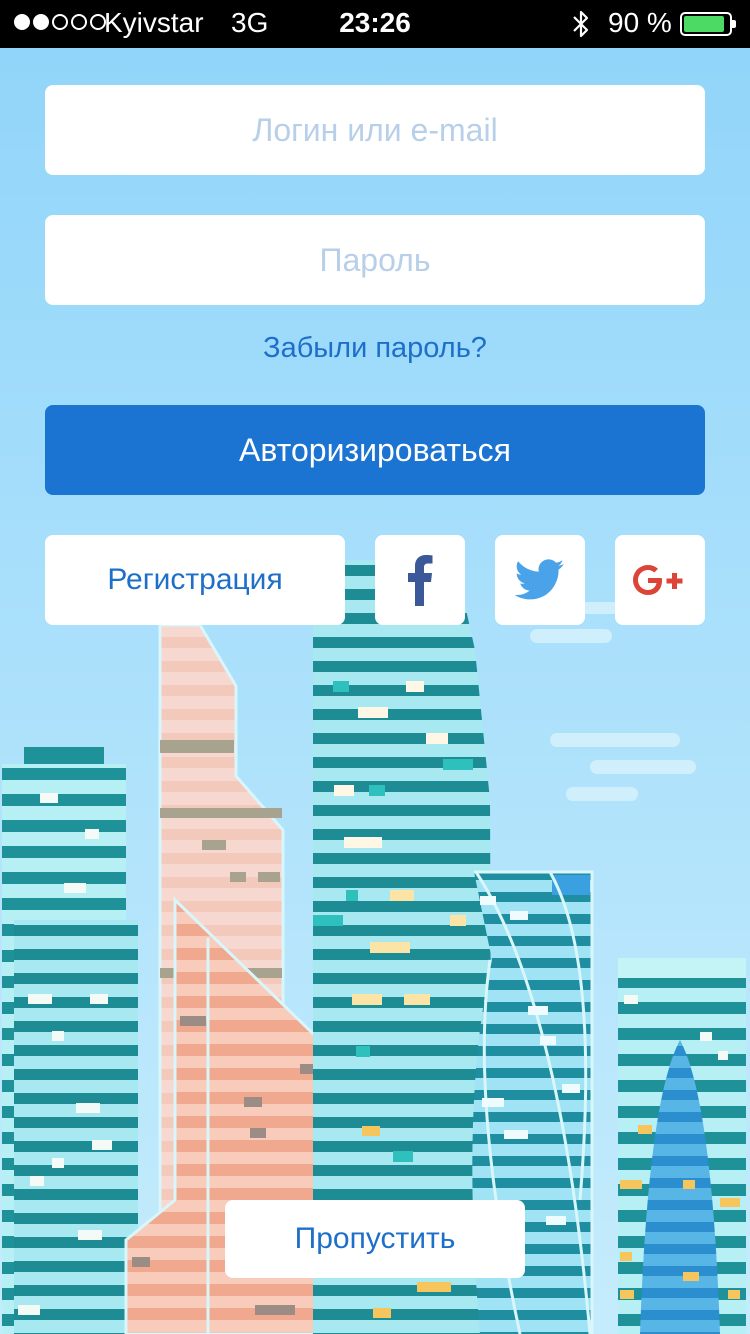 The image size is (750, 1334). Describe the element at coordinates (375, 450) in the screenshot. I see `login-button: Авторизироваться` at that location.